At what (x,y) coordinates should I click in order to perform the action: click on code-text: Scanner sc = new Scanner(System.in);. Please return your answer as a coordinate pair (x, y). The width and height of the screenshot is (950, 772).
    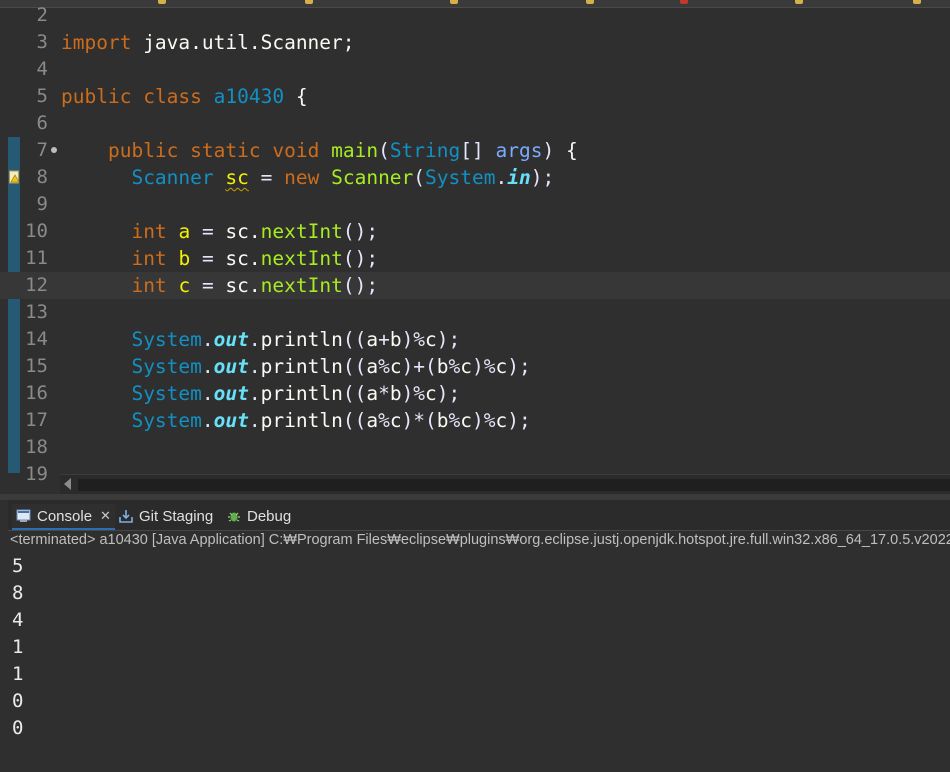
    Looking at the image, I should click on (343, 177).